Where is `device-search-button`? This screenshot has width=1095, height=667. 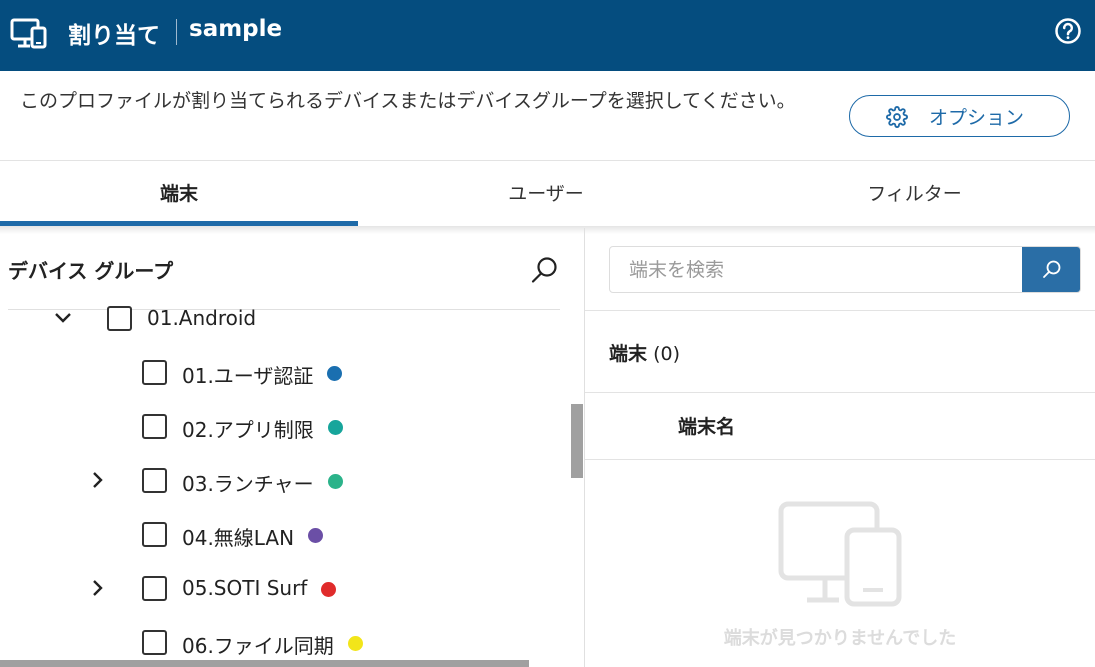 device-search-button is located at coordinates (1051, 269).